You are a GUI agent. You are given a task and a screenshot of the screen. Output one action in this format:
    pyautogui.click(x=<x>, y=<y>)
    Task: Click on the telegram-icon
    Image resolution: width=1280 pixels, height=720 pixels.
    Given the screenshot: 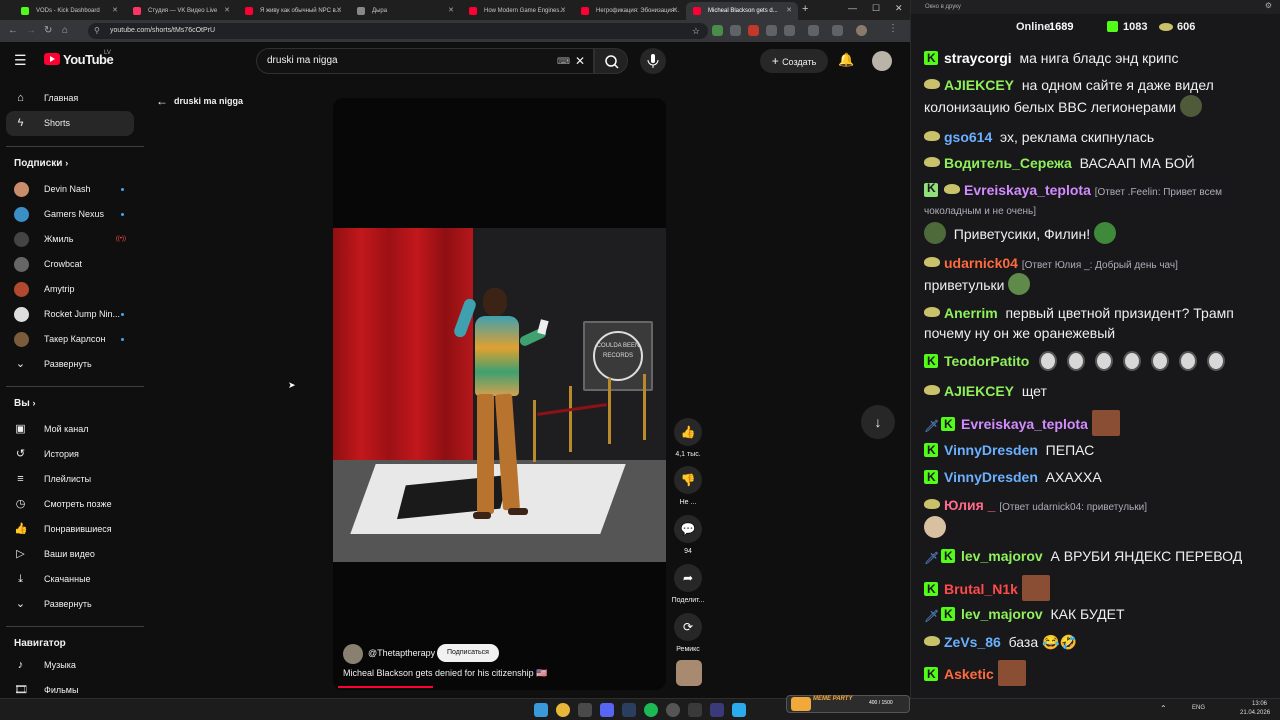 What is the action you would take?
    pyautogui.click(x=739, y=710)
    